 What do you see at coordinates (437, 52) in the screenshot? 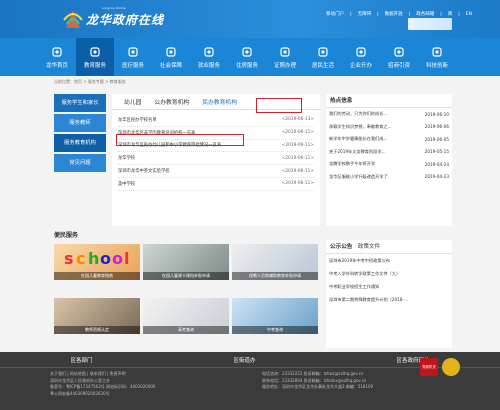
I see `atom-icon` at bounding box center [437, 52].